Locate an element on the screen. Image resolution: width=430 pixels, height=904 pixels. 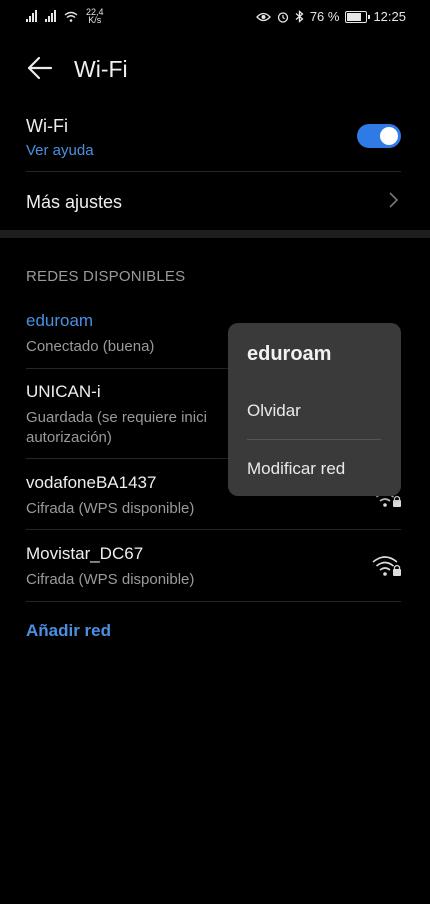
status-bar: 22,4 K/s 76 % 12:25 is located at coordinates (215, 17).